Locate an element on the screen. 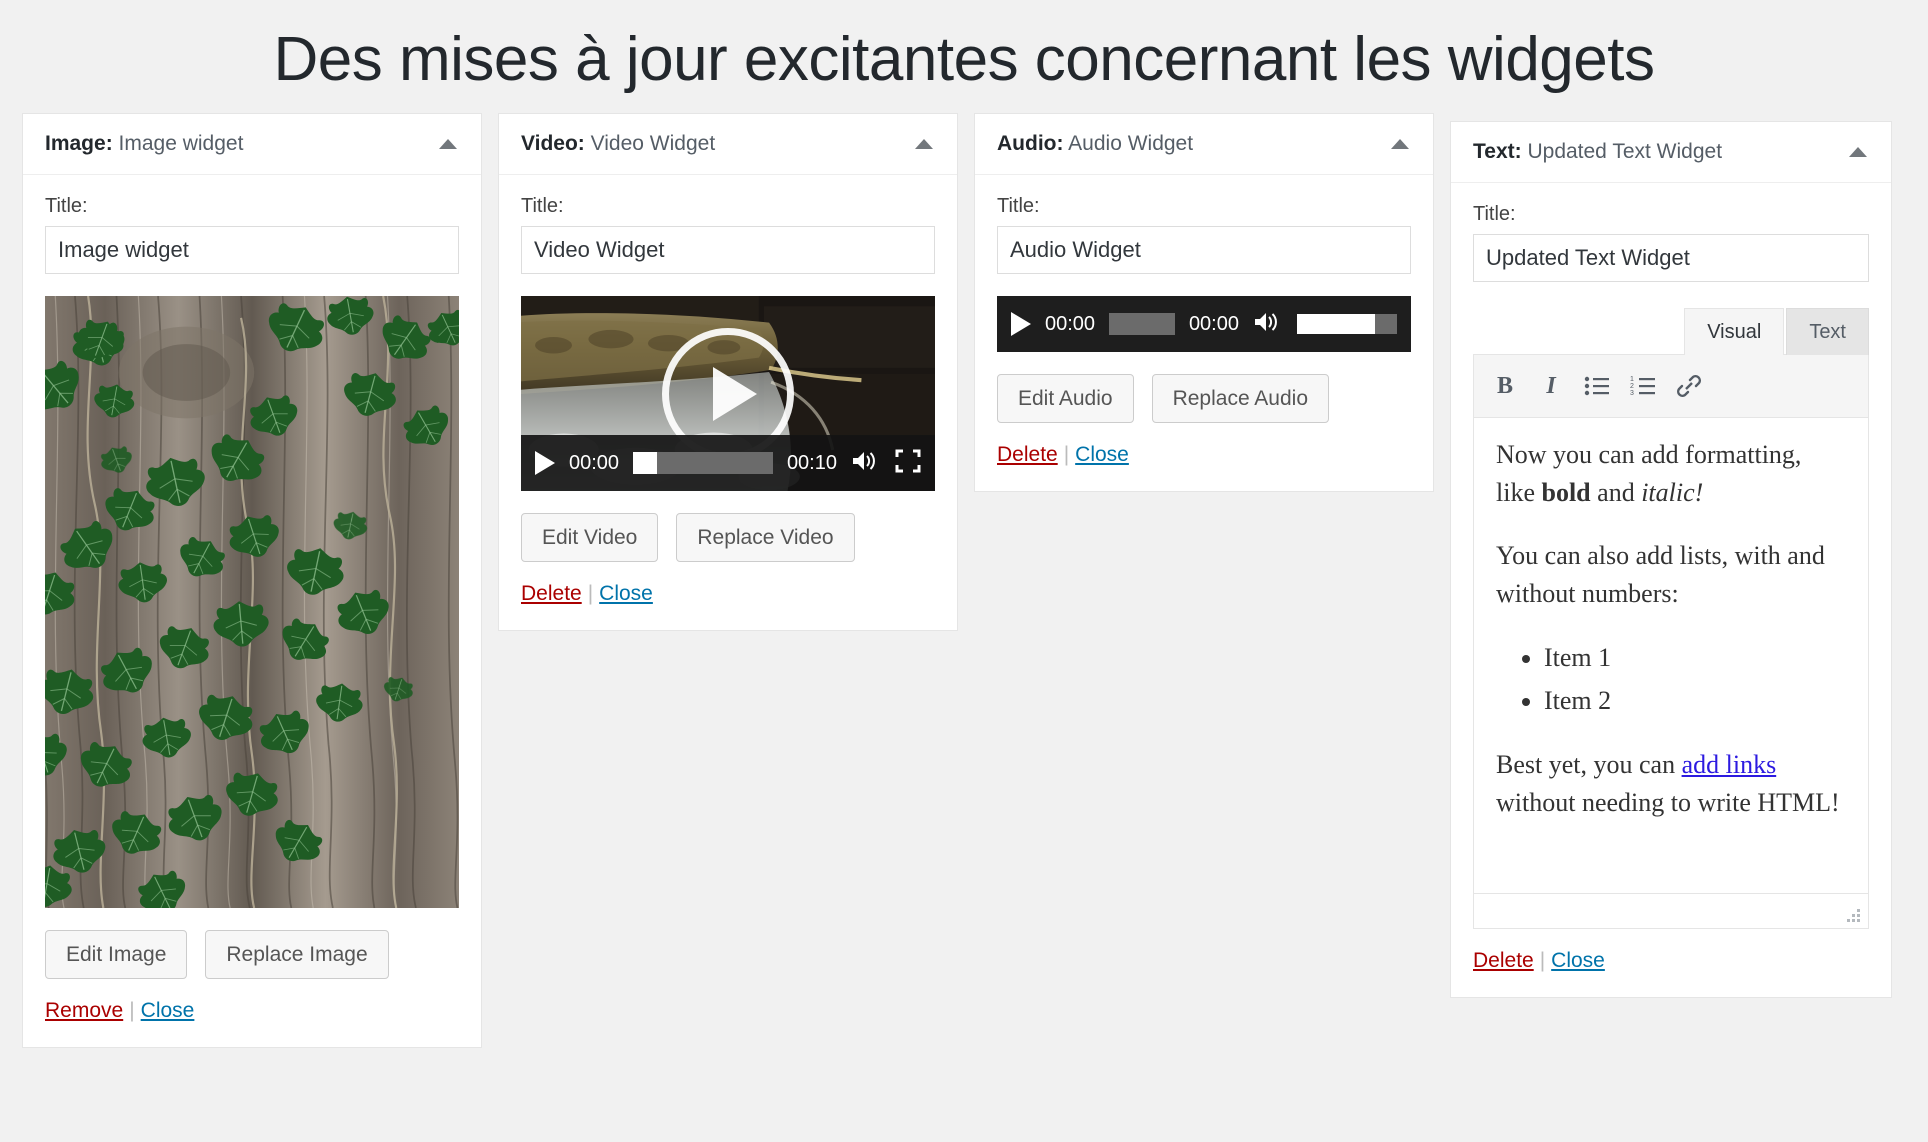 This screenshot has width=1928, height=1142. audio-volume-fill is located at coordinates (1336, 324).